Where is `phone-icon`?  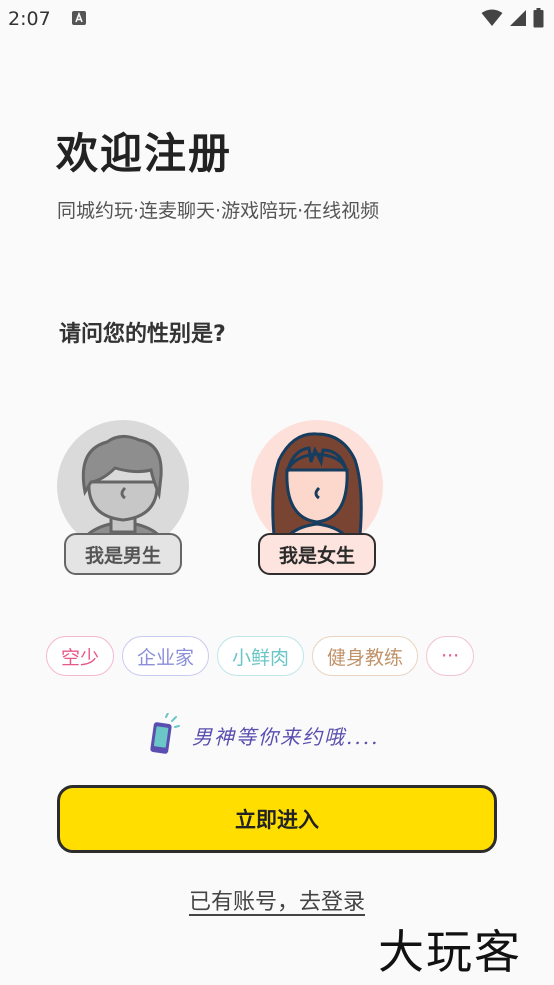 phone-icon is located at coordinates (165, 733).